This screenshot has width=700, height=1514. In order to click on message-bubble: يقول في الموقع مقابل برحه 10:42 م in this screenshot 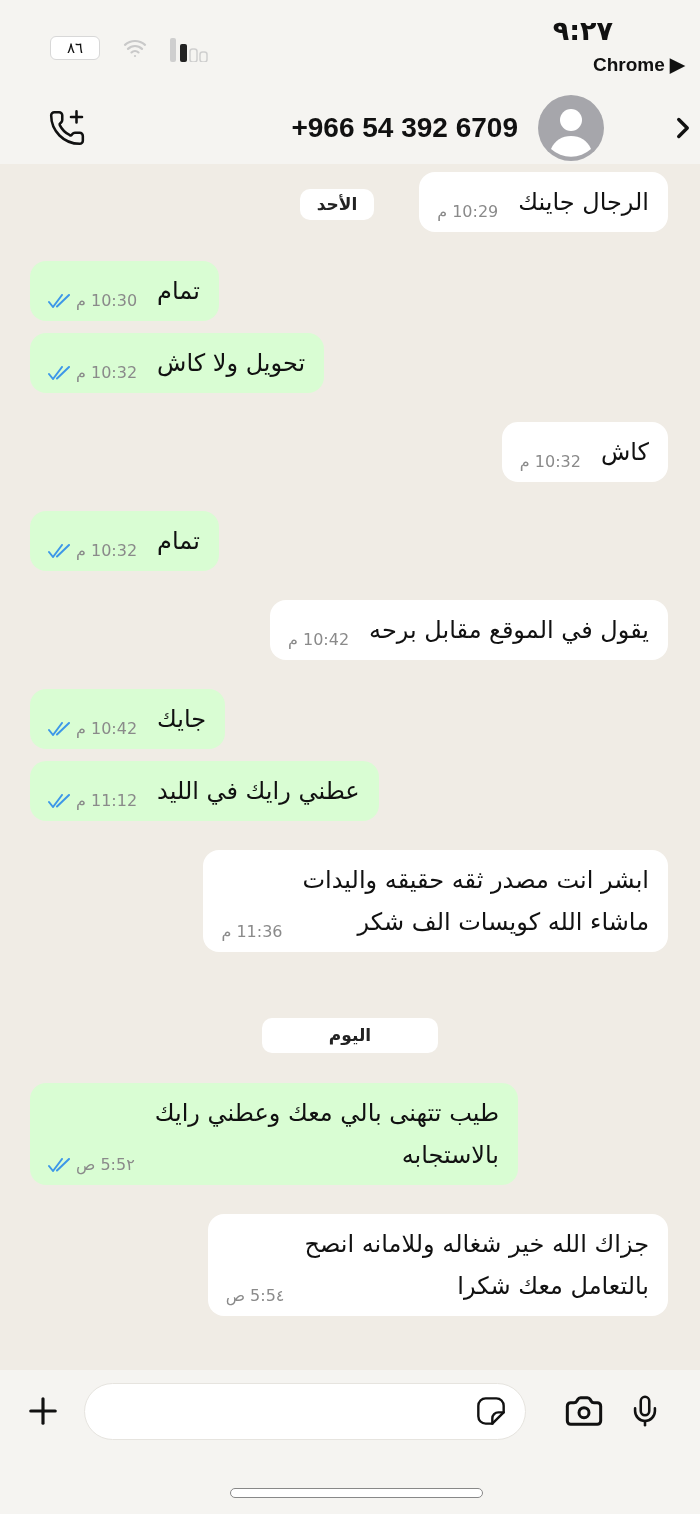, I will do `click(468, 630)`.